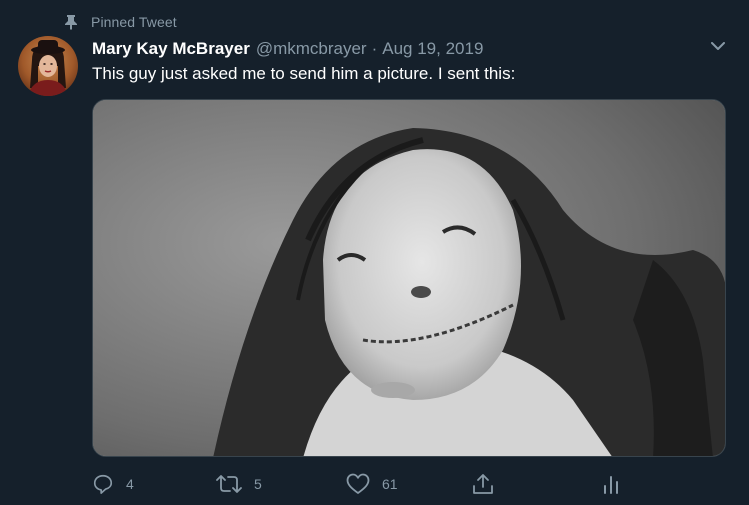 The image size is (749, 505). I want to click on pinned-indicator: Pinned Tweet, so click(120, 22).